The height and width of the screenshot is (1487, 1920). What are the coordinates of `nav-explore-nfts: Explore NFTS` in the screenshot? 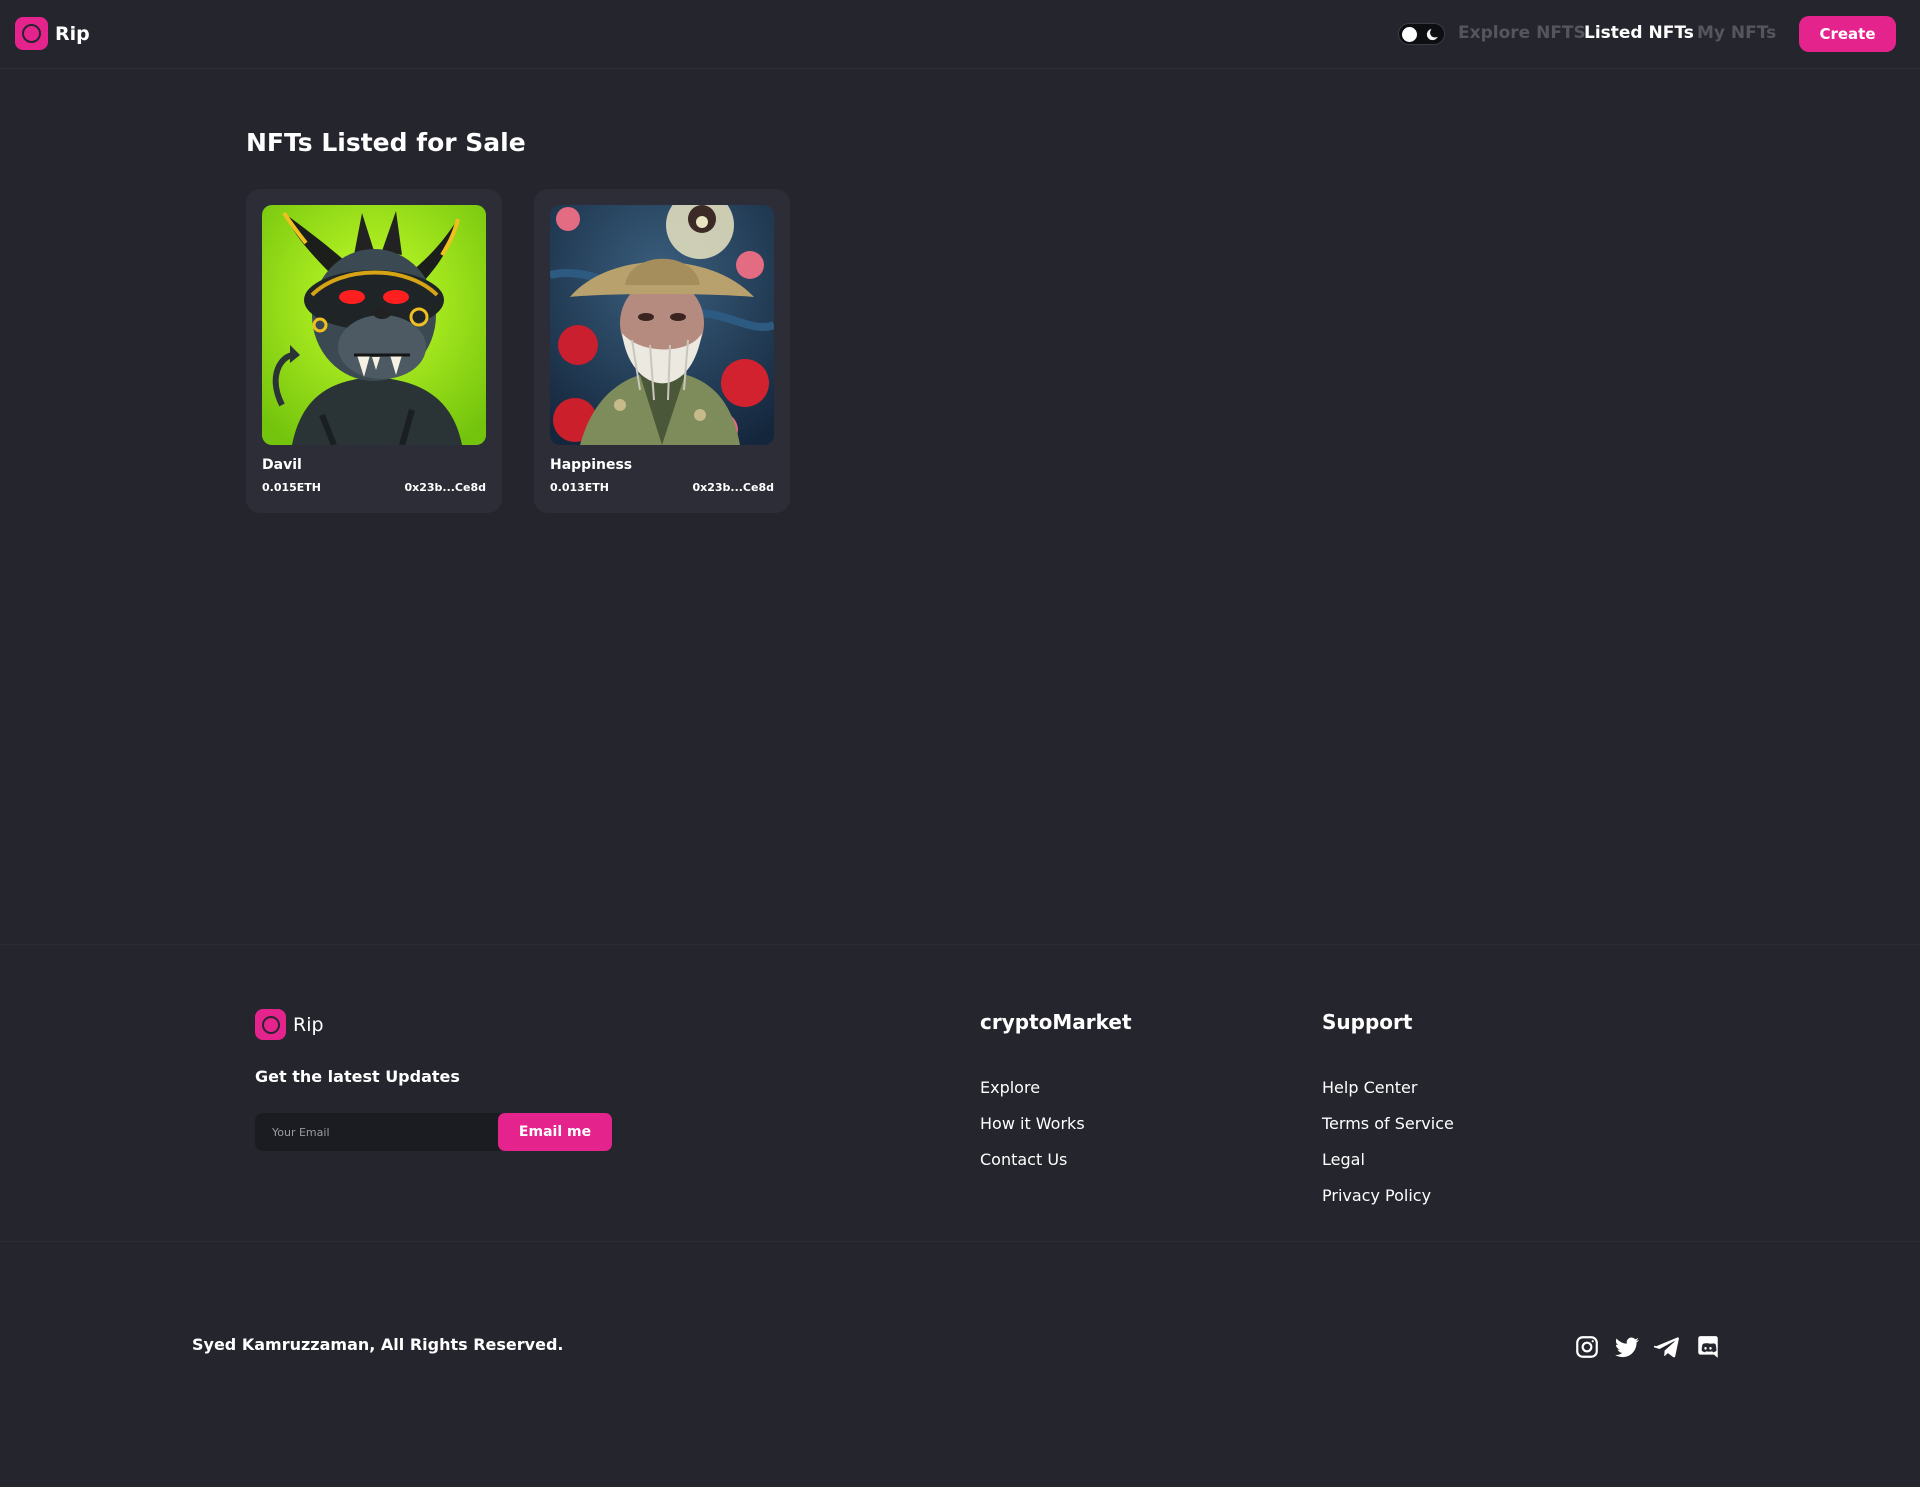 It's located at (1522, 33).